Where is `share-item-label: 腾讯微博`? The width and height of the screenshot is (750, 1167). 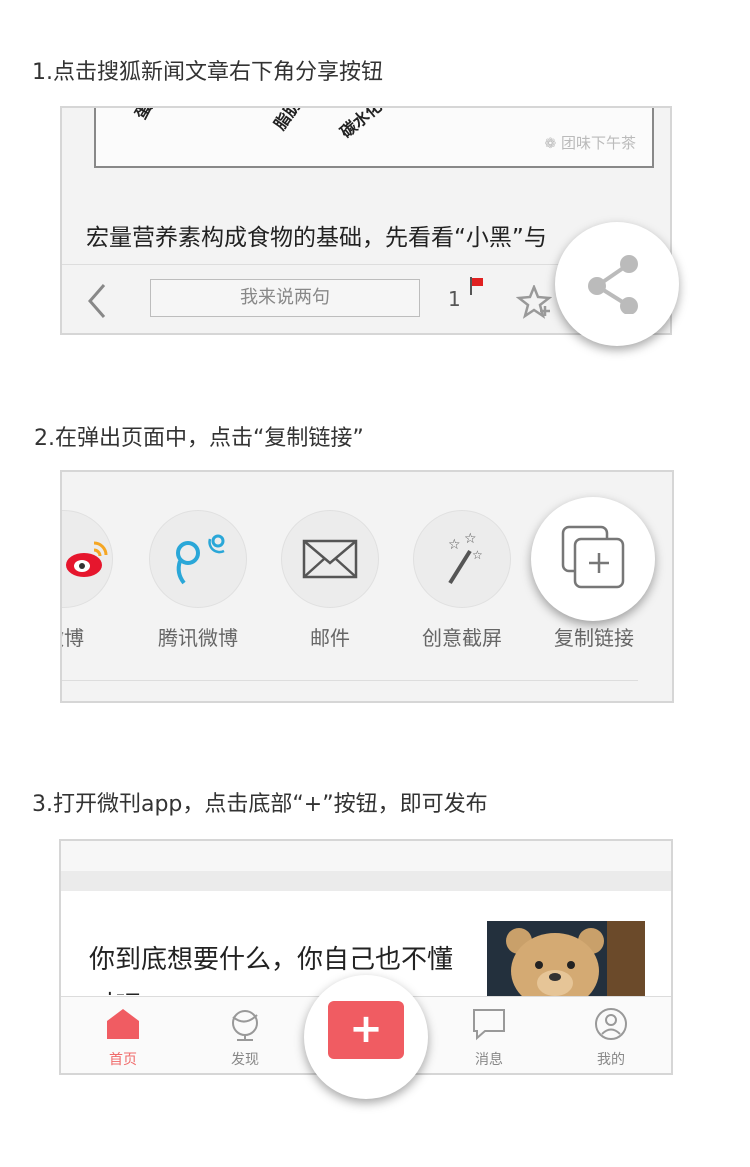
share-item-label: 腾讯微博 is located at coordinates (198, 638).